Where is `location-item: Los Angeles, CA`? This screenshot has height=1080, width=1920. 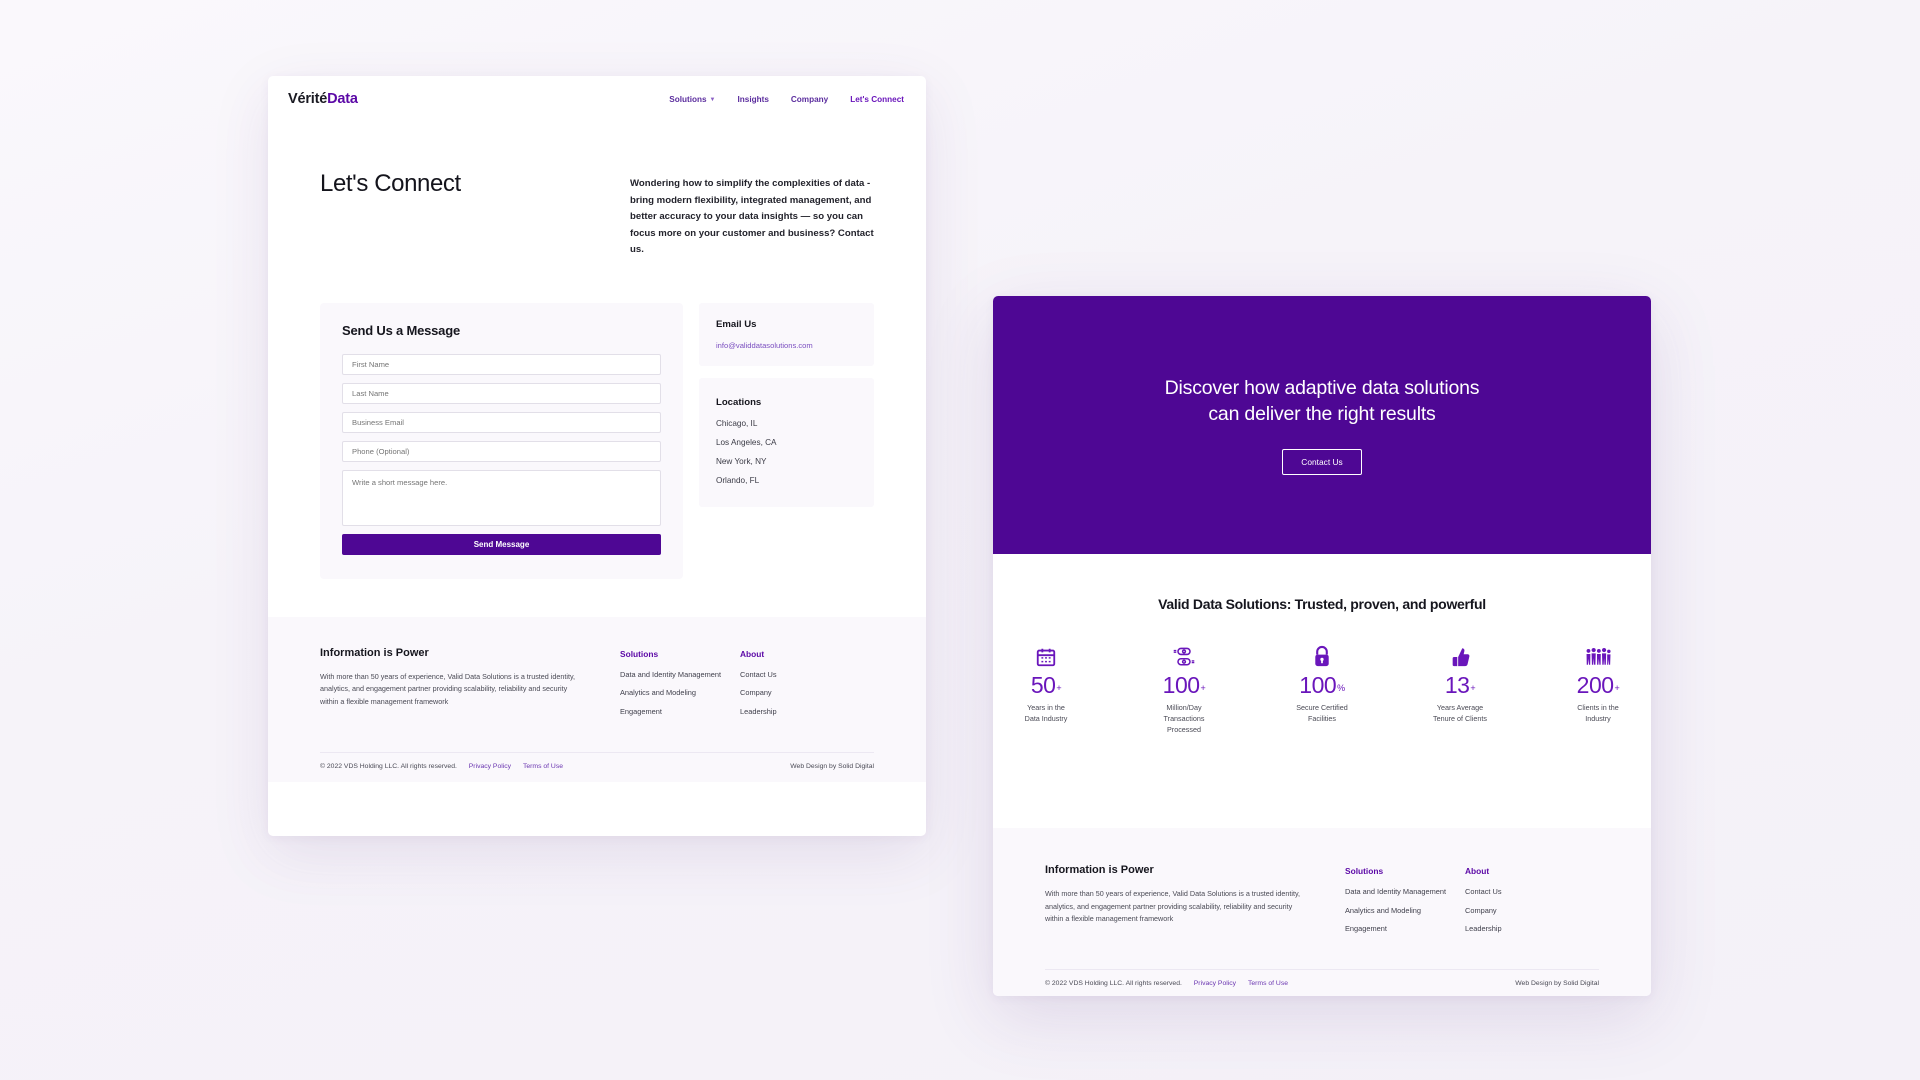 location-item: Los Angeles, CA is located at coordinates (746, 442).